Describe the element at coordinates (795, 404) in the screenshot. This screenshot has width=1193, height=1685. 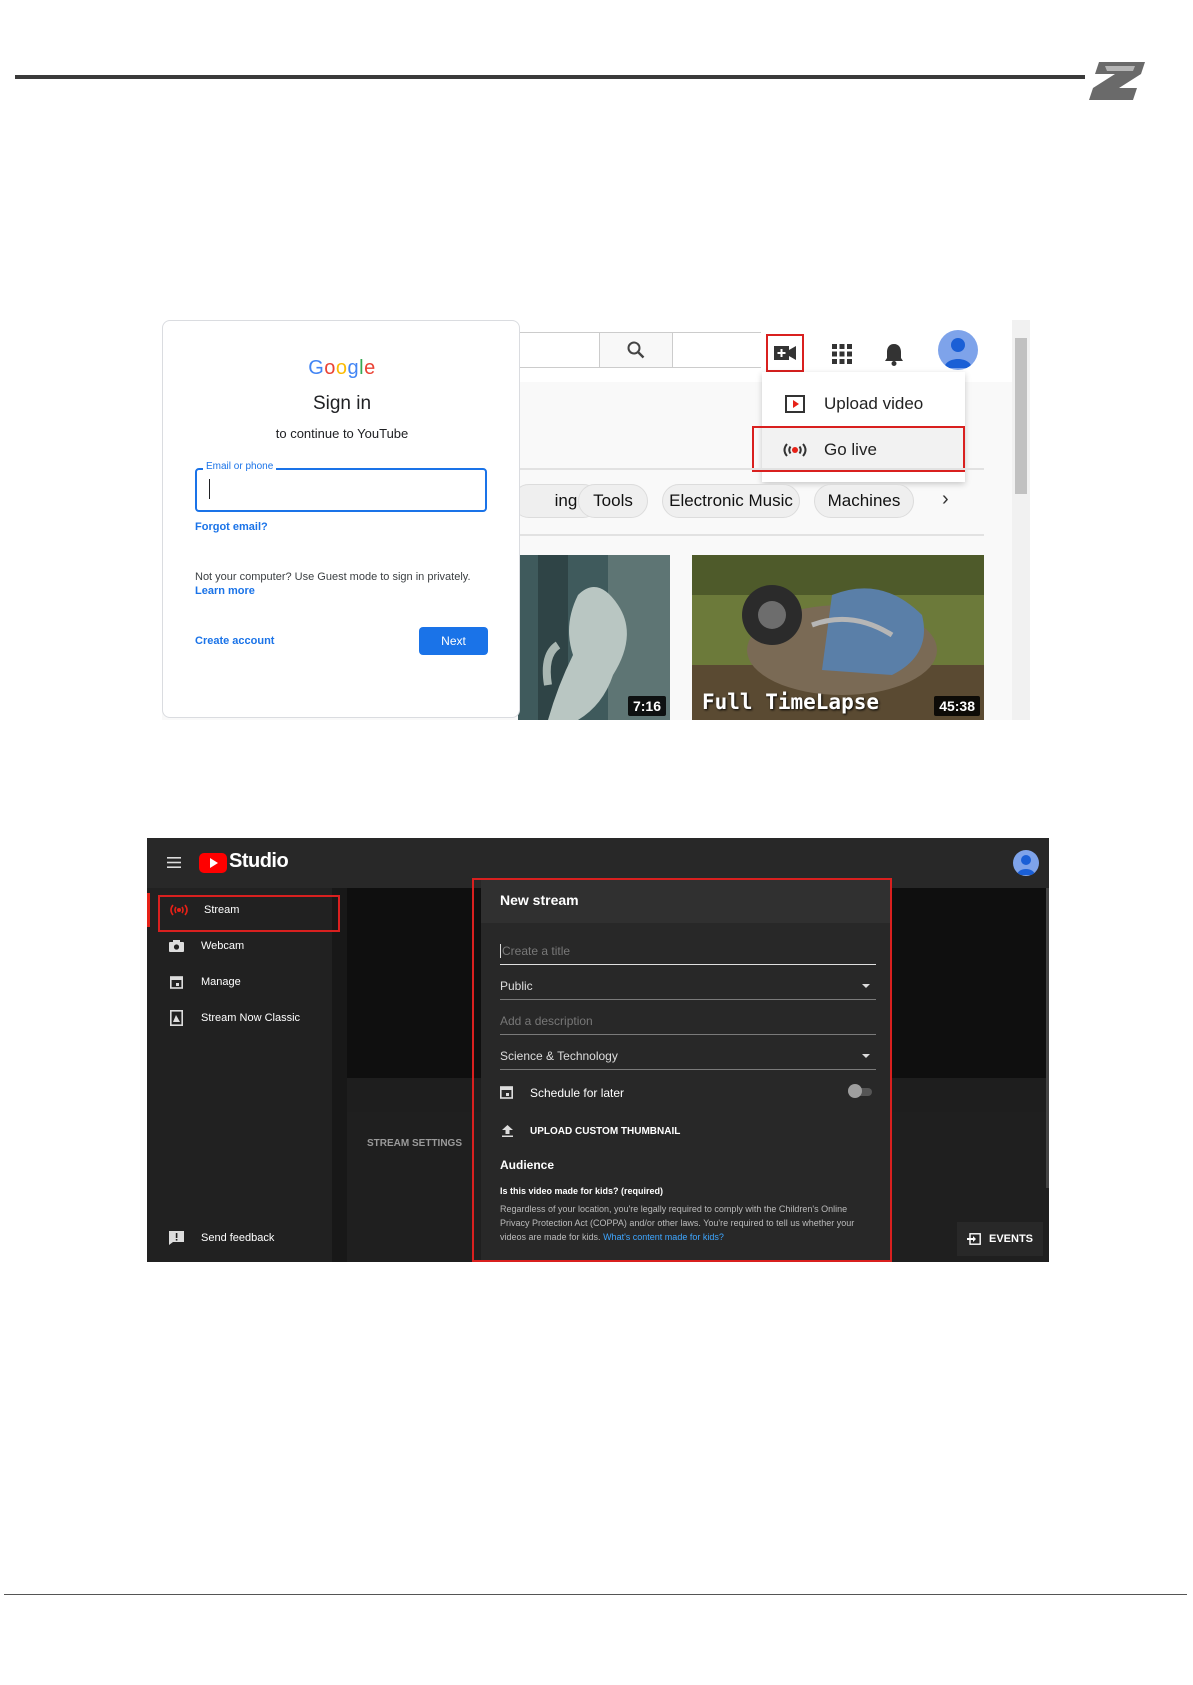
I see `upload-video-icon` at that location.